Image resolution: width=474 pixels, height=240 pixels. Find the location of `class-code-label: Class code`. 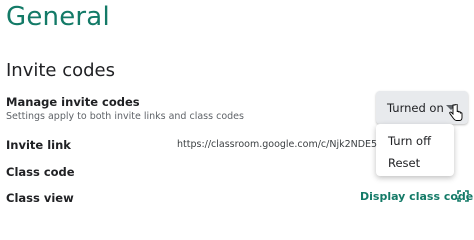

class-code-label: Class code is located at coordinates (40, 172).